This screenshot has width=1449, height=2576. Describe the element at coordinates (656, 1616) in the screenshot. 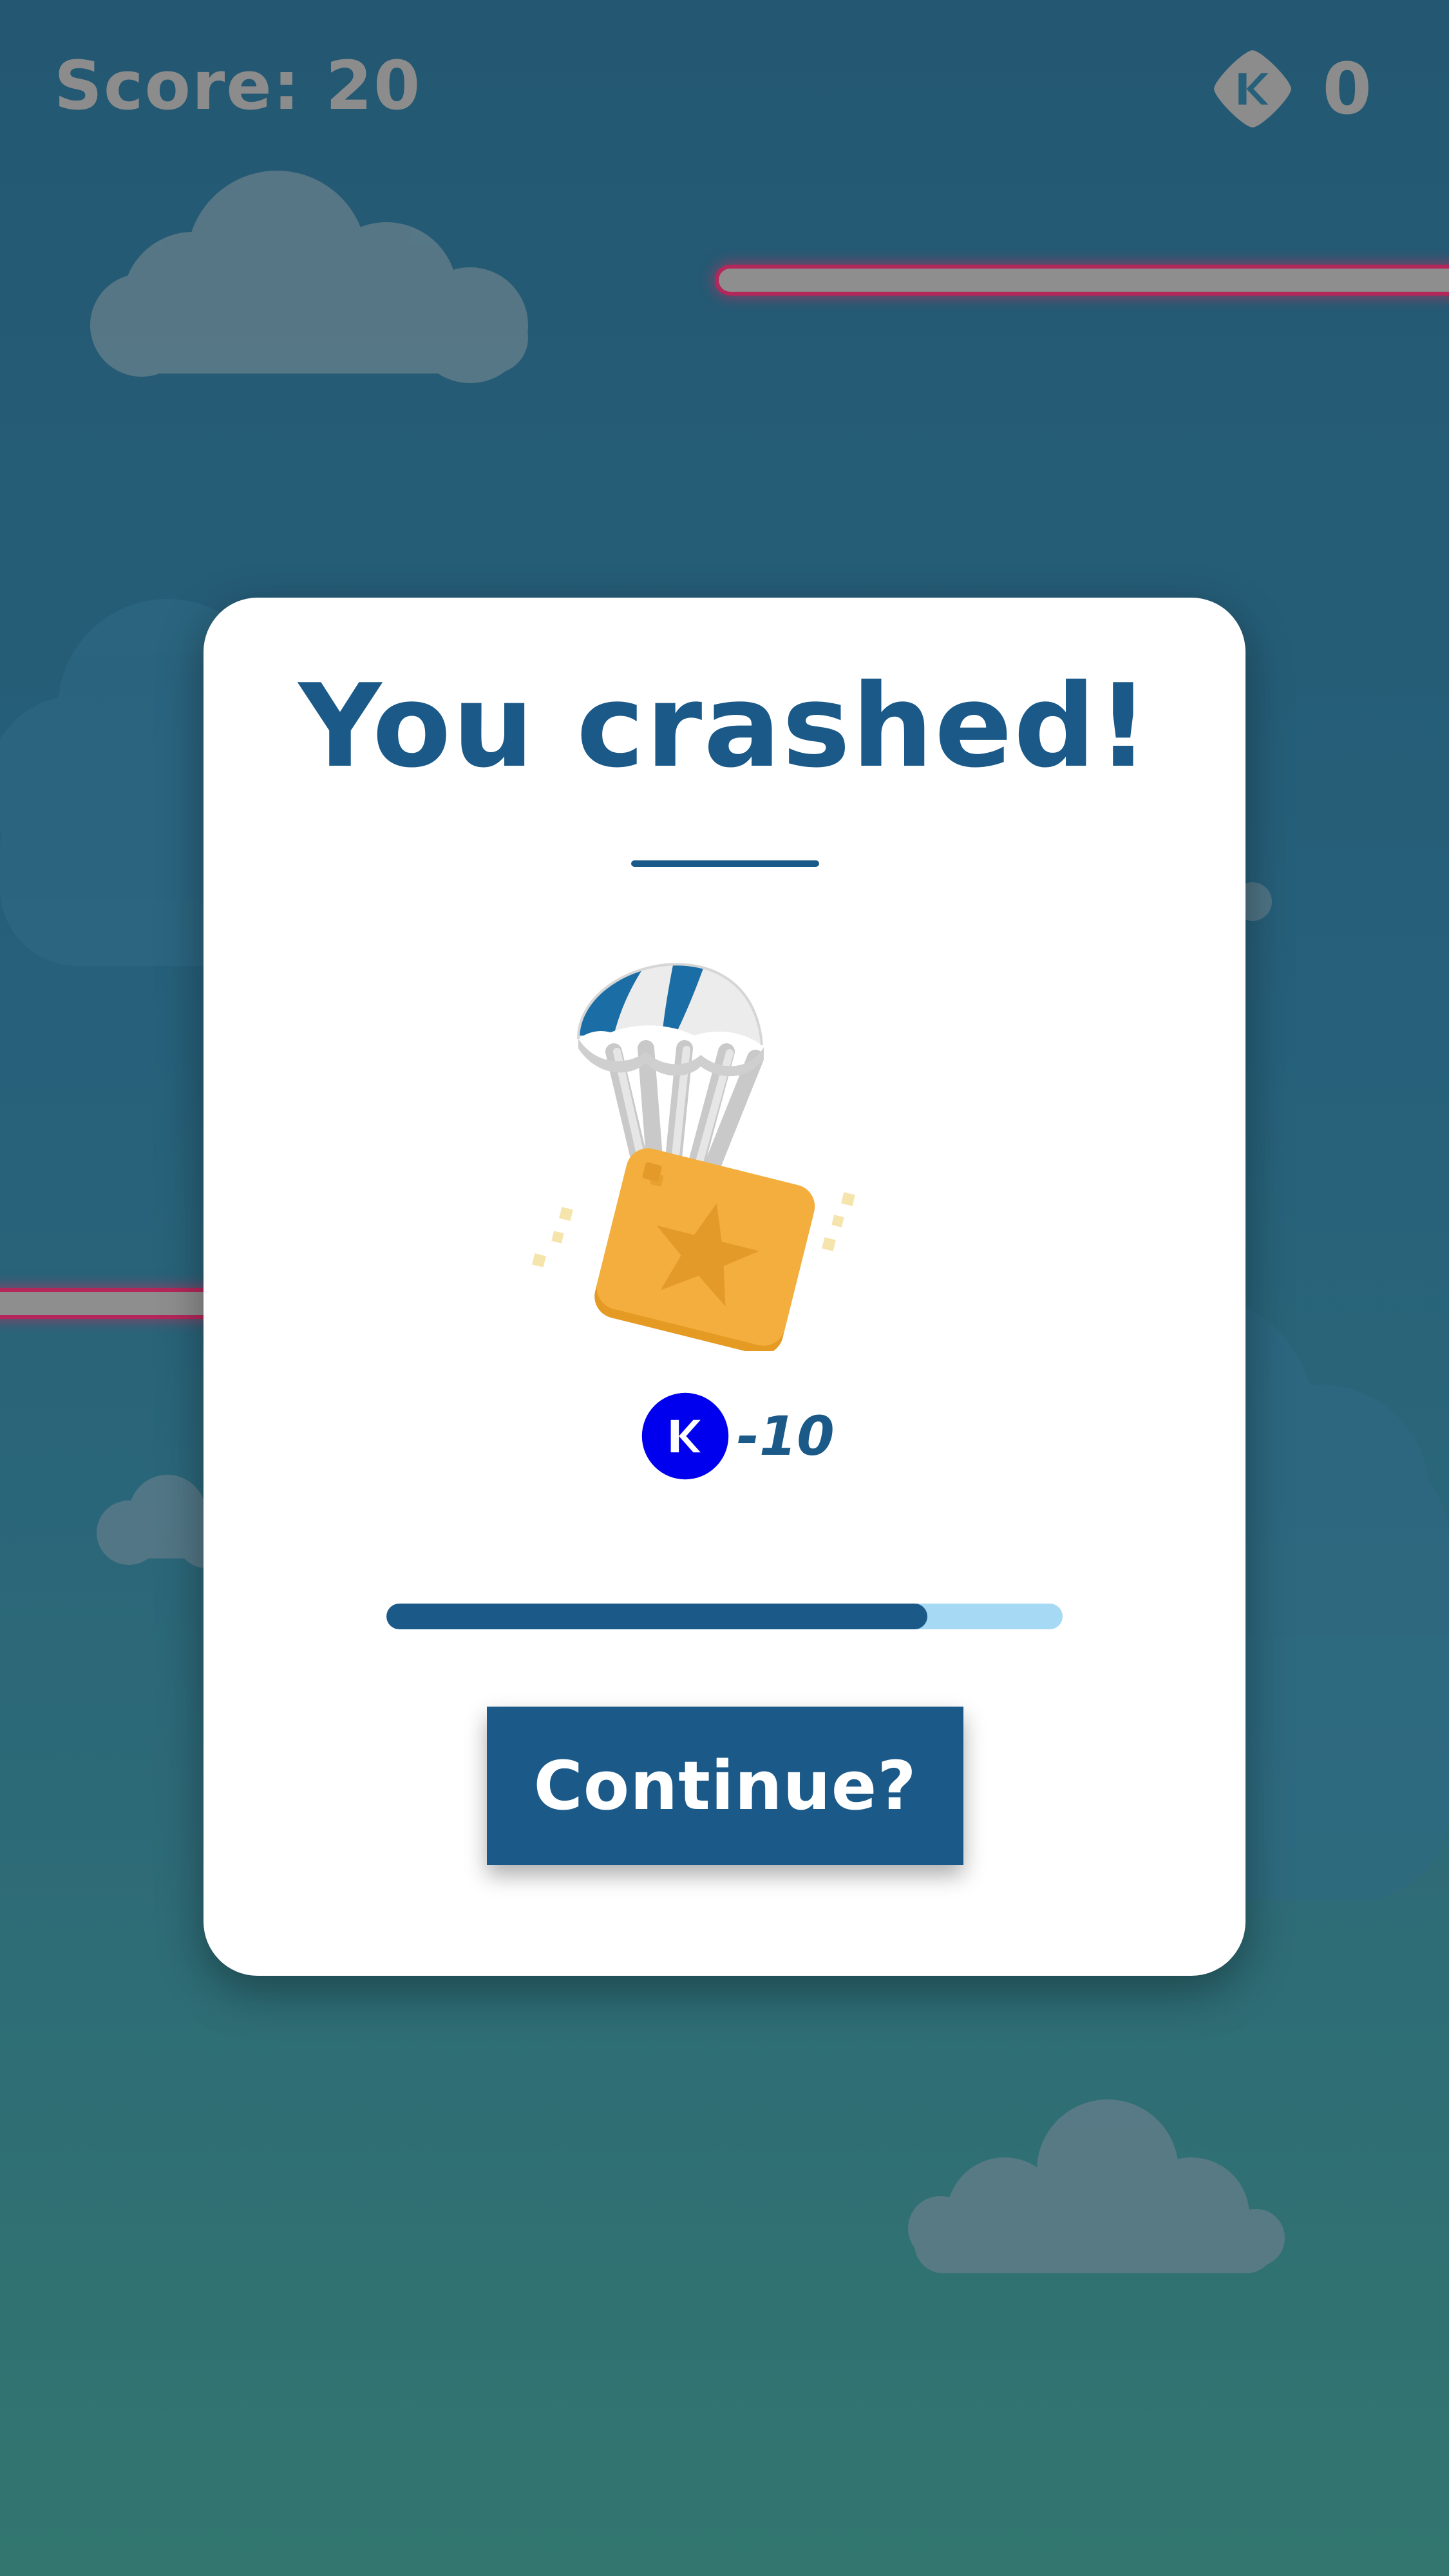

I see `continue-timer-fill` at that location.